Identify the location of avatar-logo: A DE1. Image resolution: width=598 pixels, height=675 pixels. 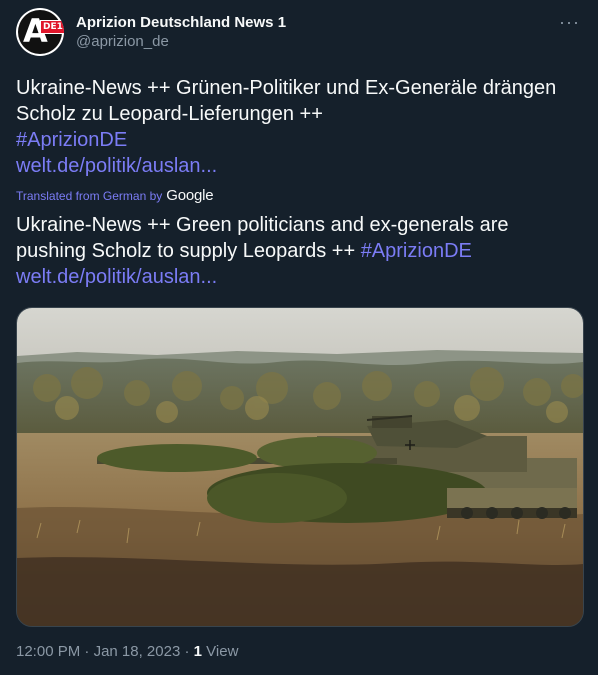
(41, 32).